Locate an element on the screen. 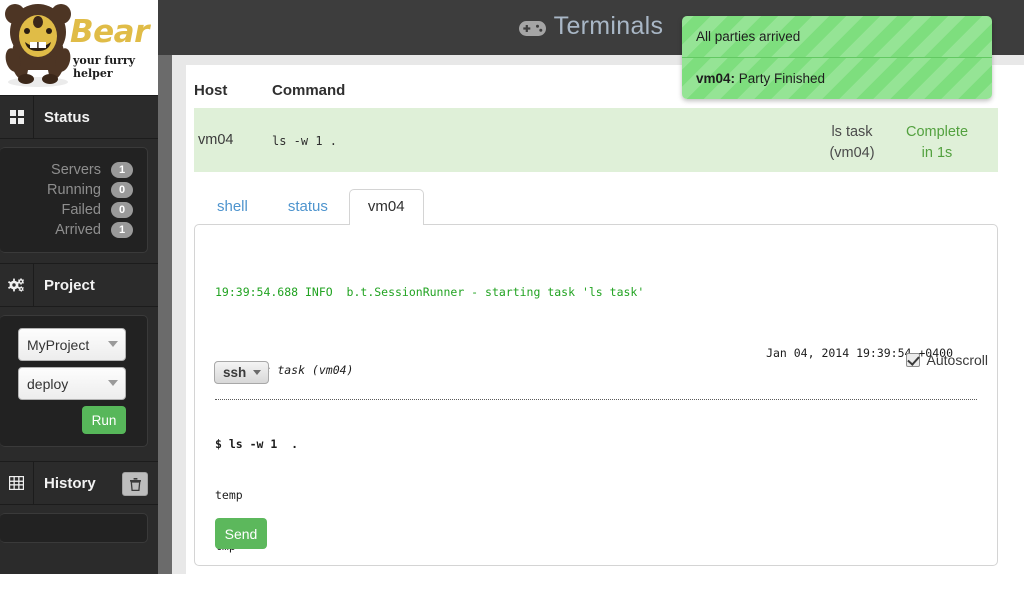  sidebar-section-status-label: Status is located at coordinates (67, 117).